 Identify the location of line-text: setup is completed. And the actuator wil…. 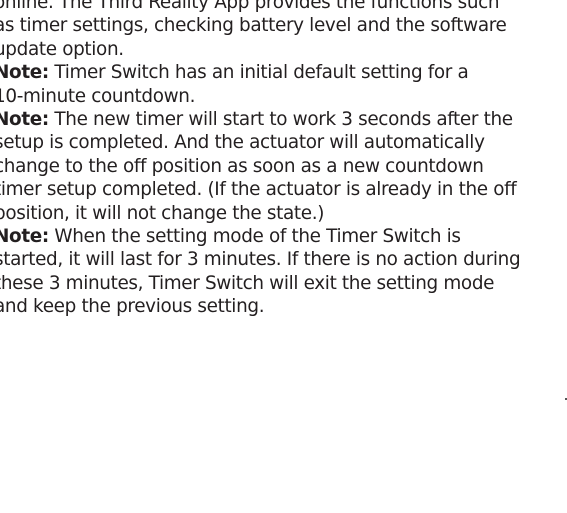
(242, 143).